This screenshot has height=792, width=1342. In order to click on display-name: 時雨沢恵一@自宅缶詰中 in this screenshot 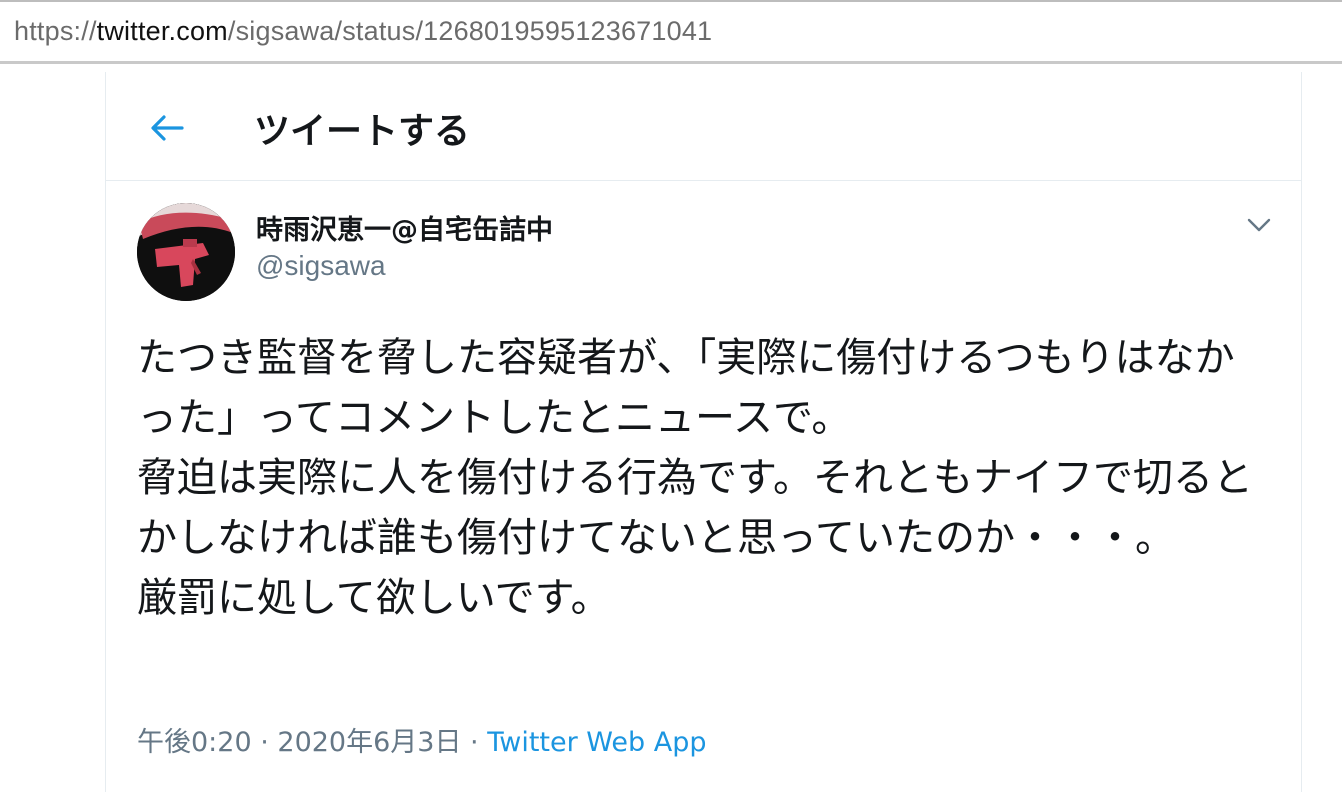, I will do `click(404, 227)`.